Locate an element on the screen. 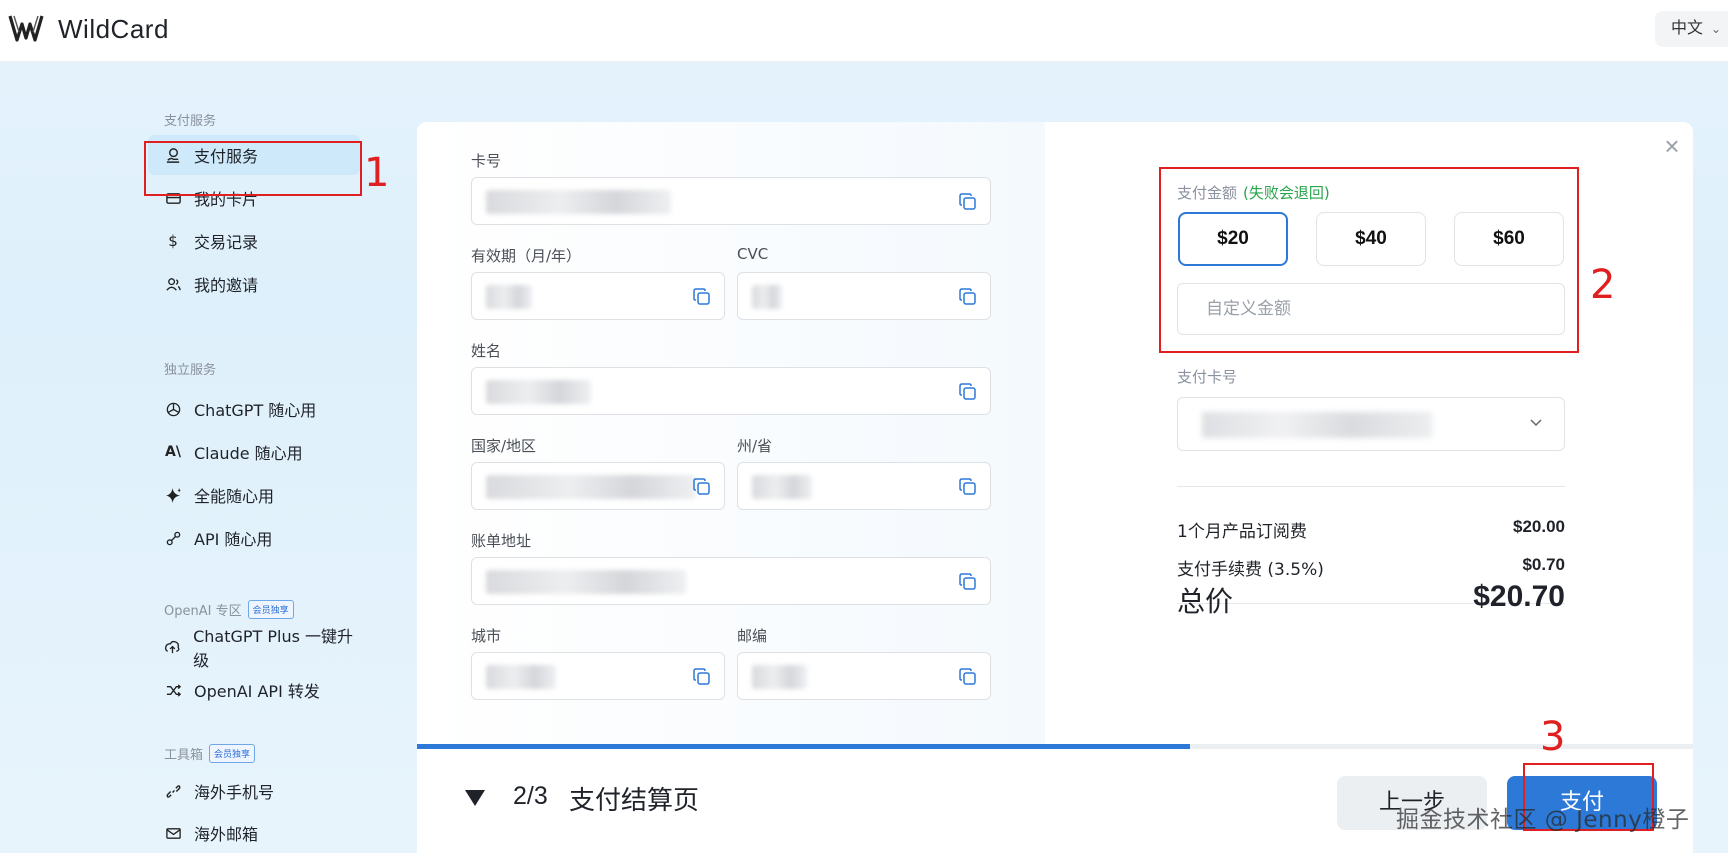  annotation-number-2: 2 is located at coordinates (1603, 285).